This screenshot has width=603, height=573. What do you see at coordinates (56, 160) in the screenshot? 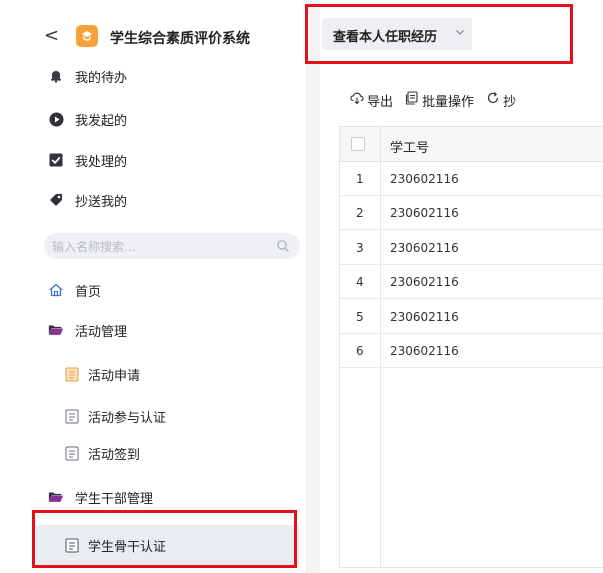
I see `checkbox-icon` at bounding box center [56, 160].